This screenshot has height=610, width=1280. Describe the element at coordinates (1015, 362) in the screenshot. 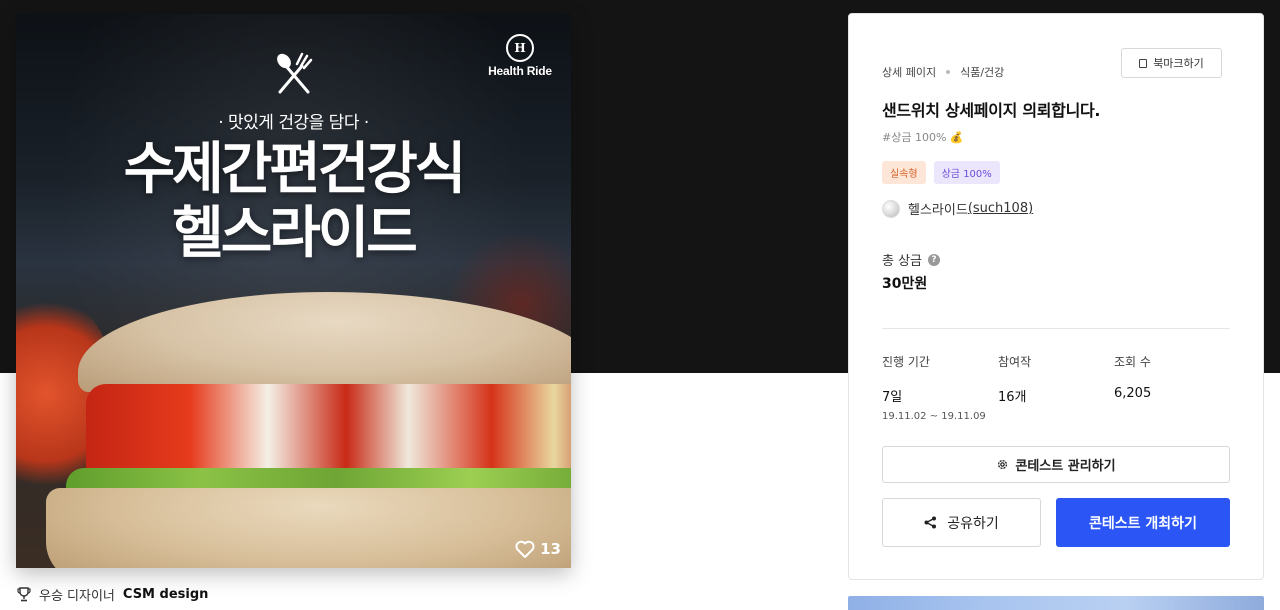

I see `stat-participants-label: 참여작` at that location.